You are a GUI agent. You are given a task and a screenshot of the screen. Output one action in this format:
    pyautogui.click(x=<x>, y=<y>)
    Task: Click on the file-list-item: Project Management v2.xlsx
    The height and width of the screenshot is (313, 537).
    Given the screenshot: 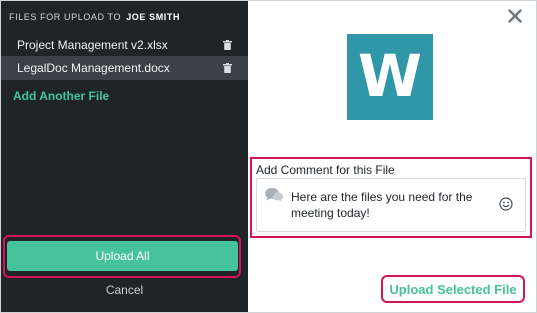 What is the action you would take?
    pyautogui.click(x=124, y=45)
    